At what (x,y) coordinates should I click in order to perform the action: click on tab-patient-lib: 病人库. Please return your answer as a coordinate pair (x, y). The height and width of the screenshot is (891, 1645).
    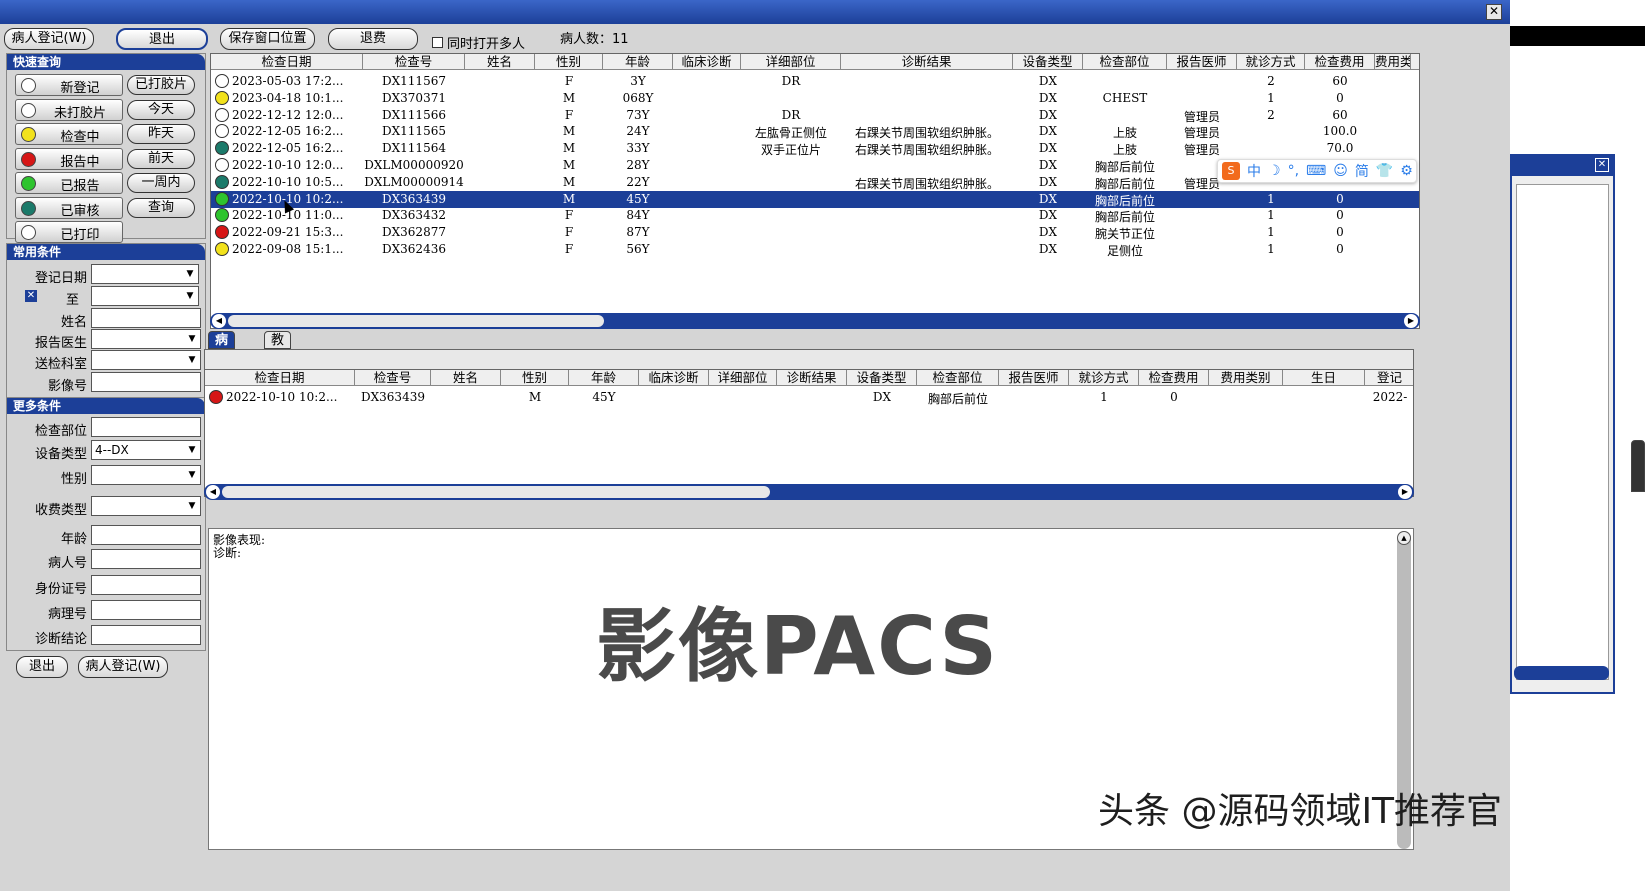
    Looking at the image, I should click on (222, 356).